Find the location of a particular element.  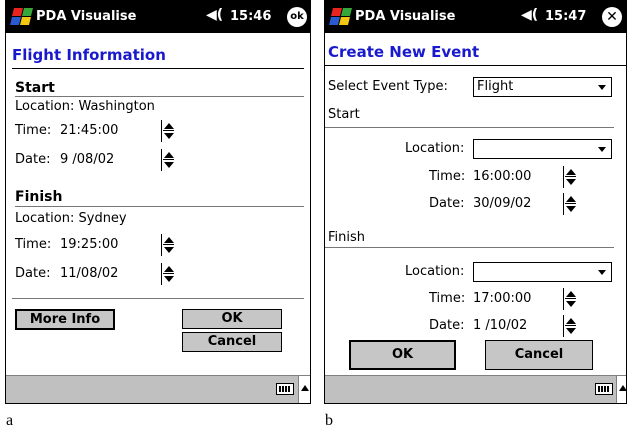

finish-location: Location: Sydney is located at coordinates (71, 218).